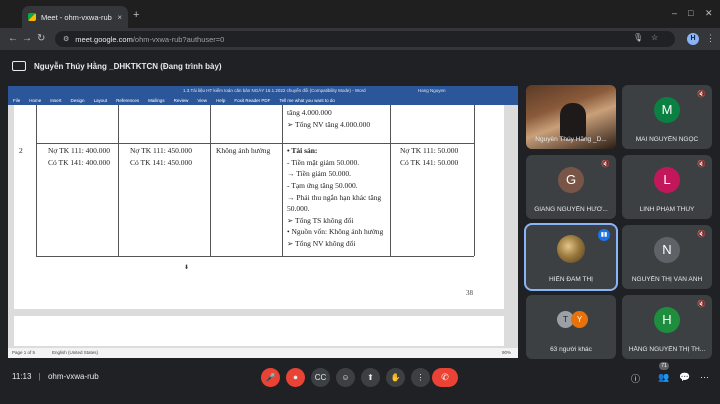 The height and width of the screenshot is (404, 720). Describe the element at coordinates (684, 377) in the screenshot. I see `chat-icon: 💬` at that location.